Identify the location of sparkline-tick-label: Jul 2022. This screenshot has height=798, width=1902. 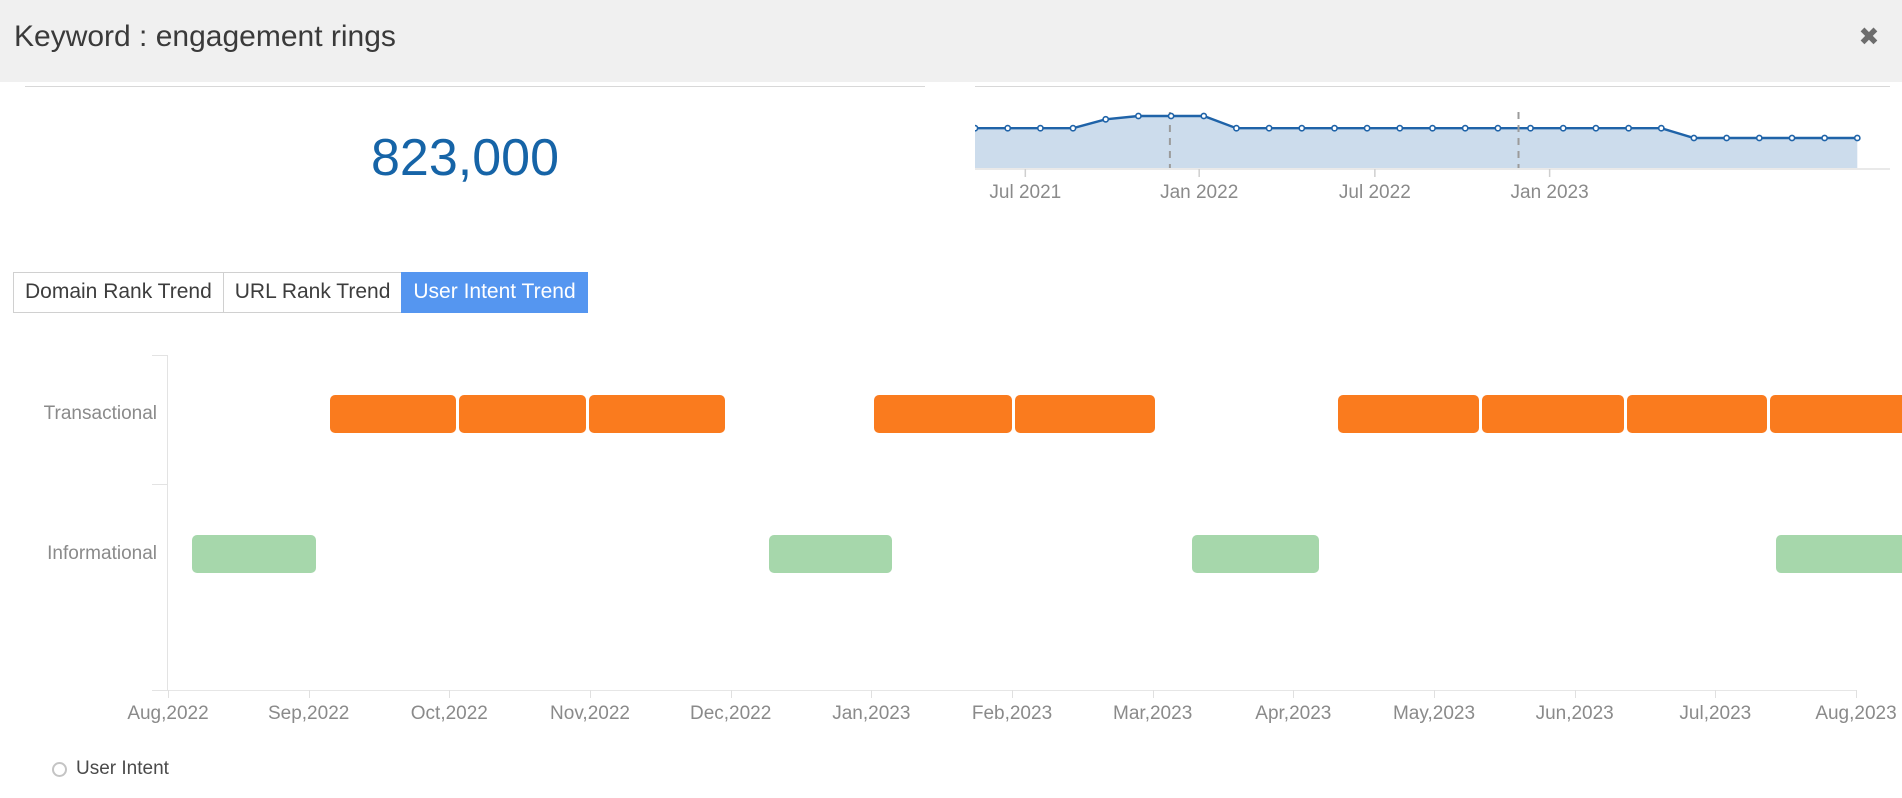
(1374, 192).